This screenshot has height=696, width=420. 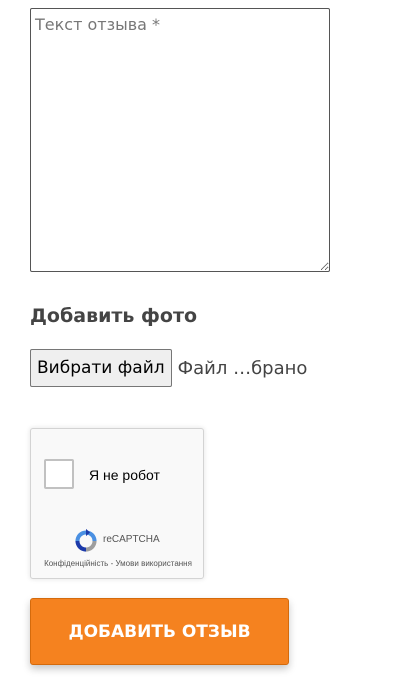 What do you see at coordinates (242, 368) in the screenshot?
I see `file-status-text: Файл …брано` at bounding box center [242, 368].